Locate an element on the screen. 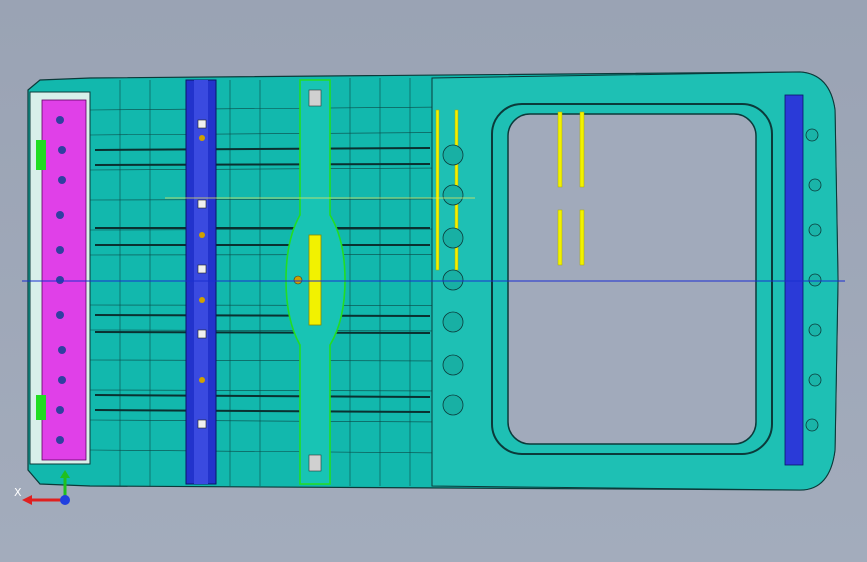 This screenshot has height=562, width=867. front-blue-rail is located at coordinates (794, 280).